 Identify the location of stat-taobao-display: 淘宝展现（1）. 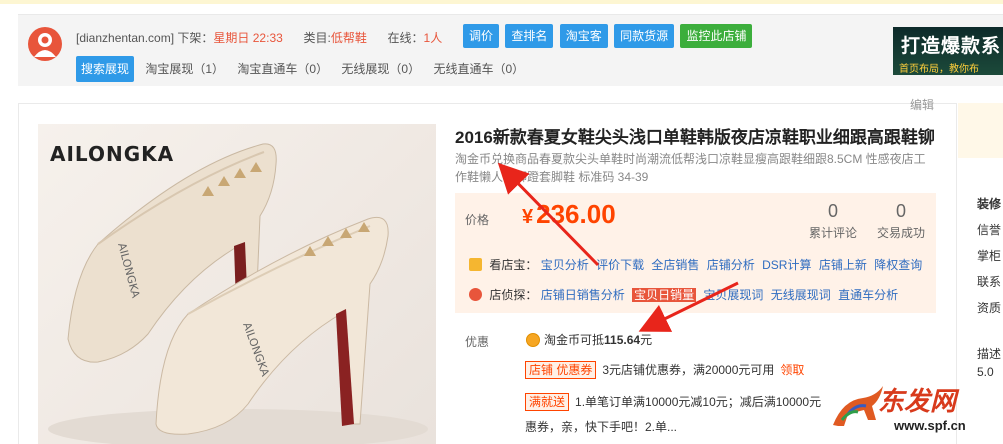
(185, 69).